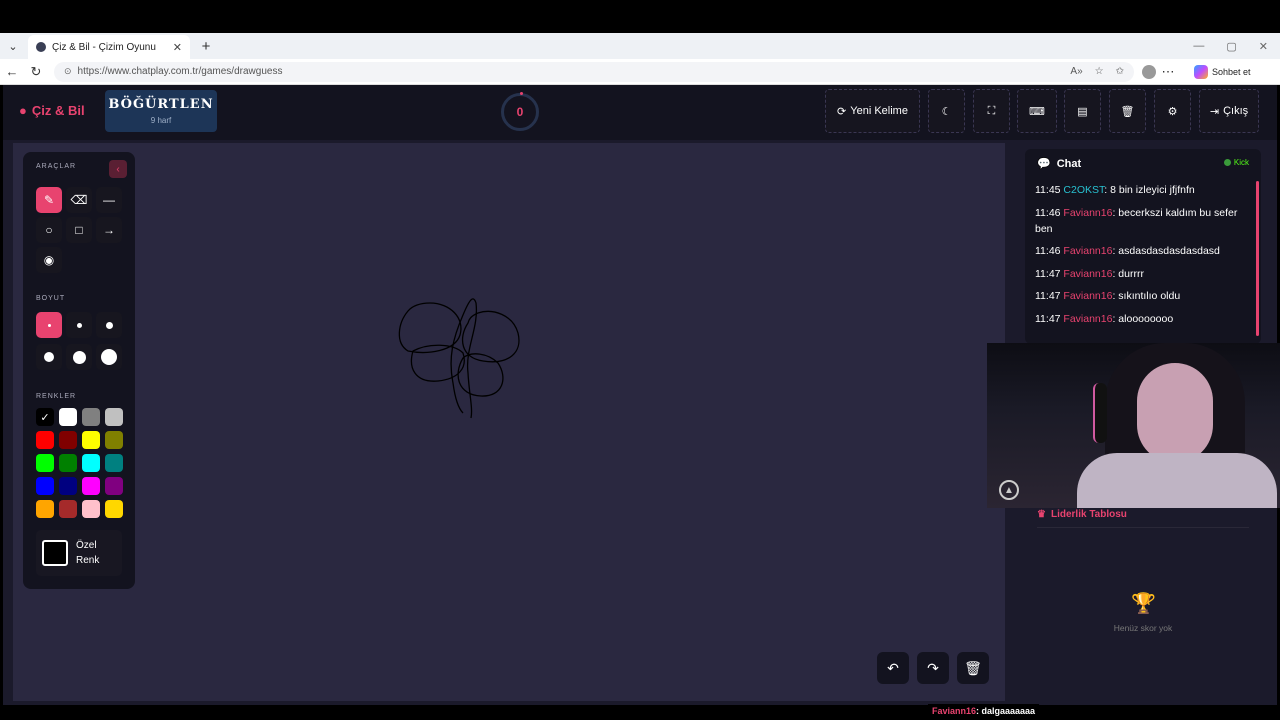 The height and width of the screenshot is (720, 1280). I want to click on browser-tab: Çiz & Bil - Çizim Oyunu ✕, so click(109, 47).